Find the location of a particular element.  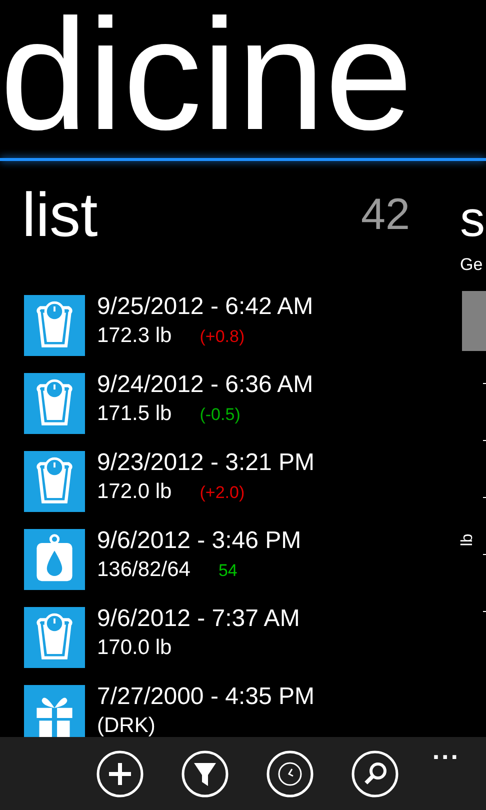

axis-label: lb is located at coordinates (468, 540).